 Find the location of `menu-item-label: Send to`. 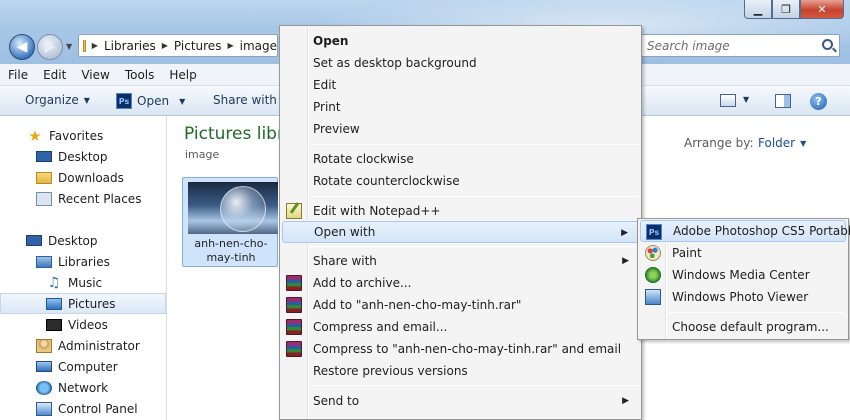

menu-item-label: Send to is located at coordinates (336, 401).